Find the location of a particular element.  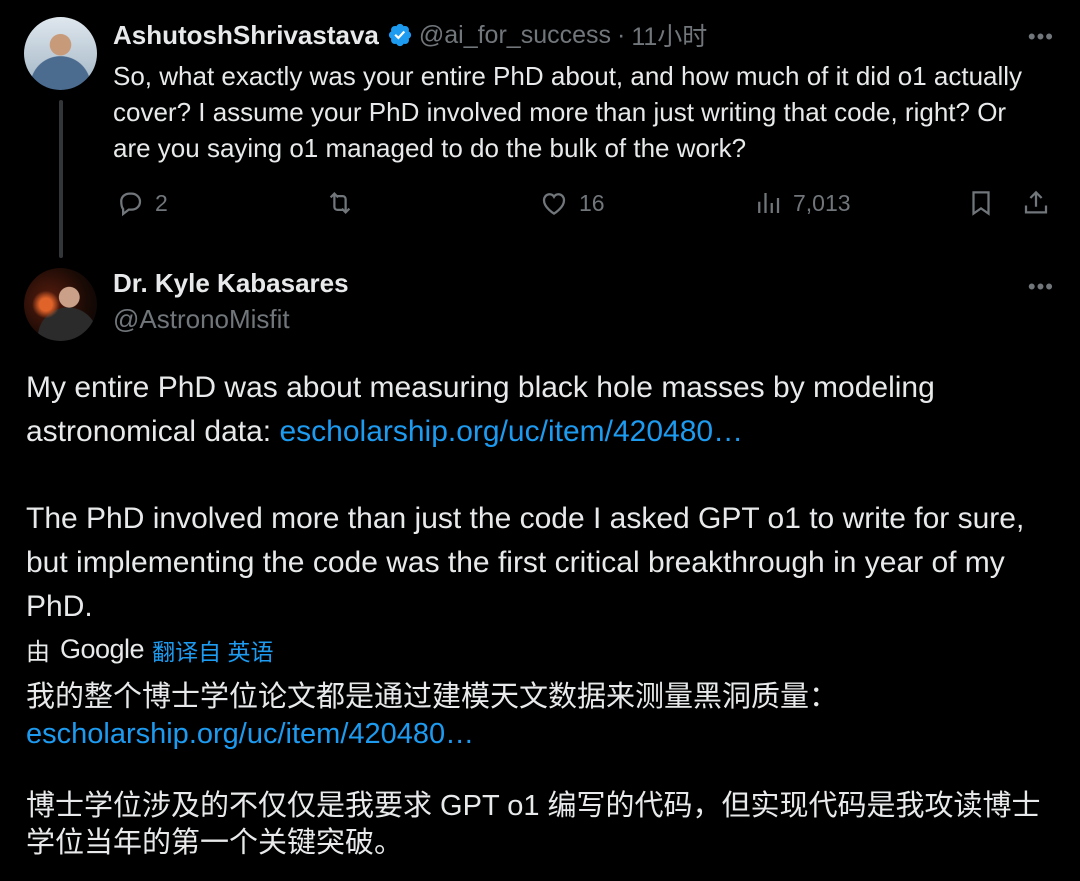

tweet-action-bar: 2 16 7,013 is located at coordinates (584, 206).